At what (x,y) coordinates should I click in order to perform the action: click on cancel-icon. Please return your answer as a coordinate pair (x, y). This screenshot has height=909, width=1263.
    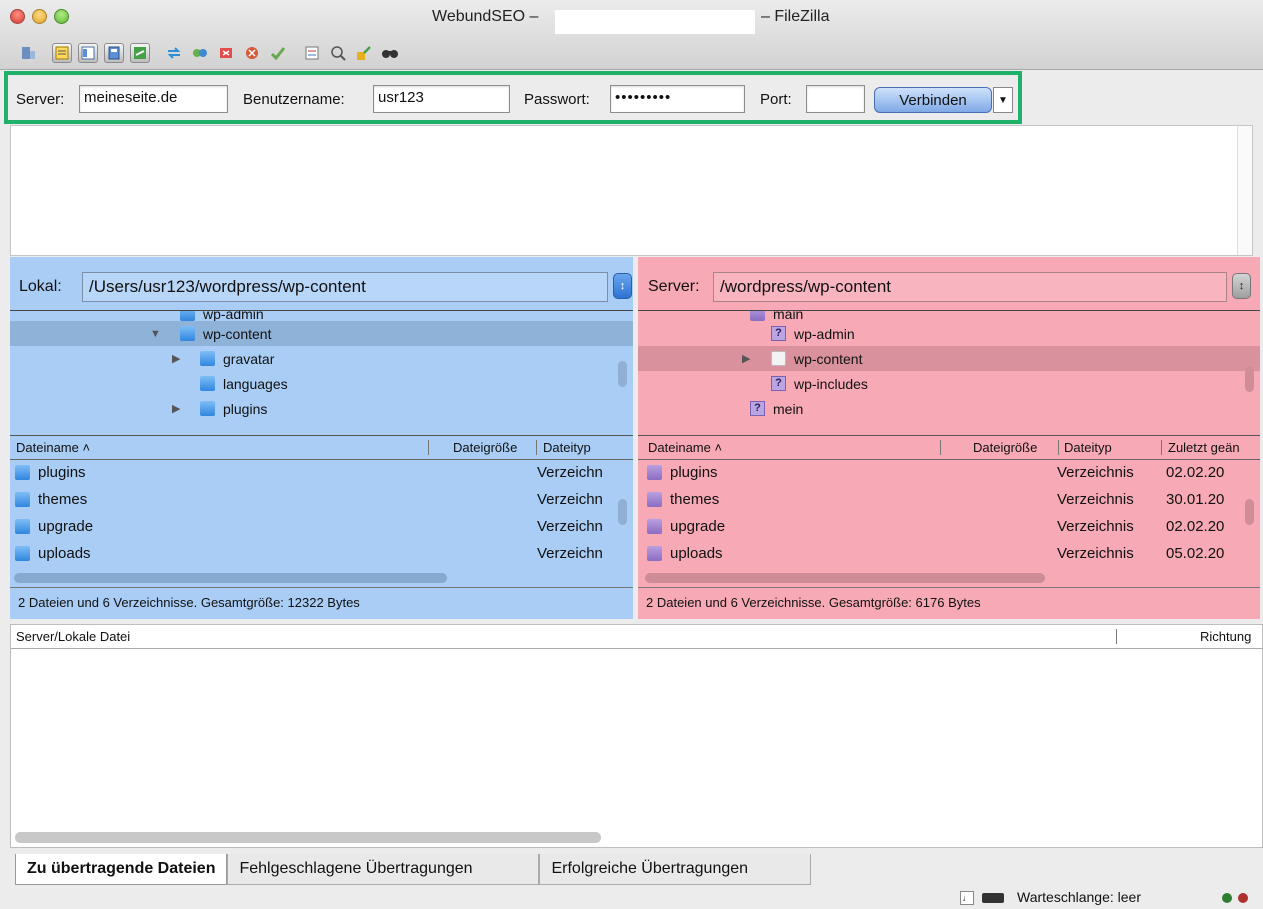
    Looking at the image, I should click on (226, 53).